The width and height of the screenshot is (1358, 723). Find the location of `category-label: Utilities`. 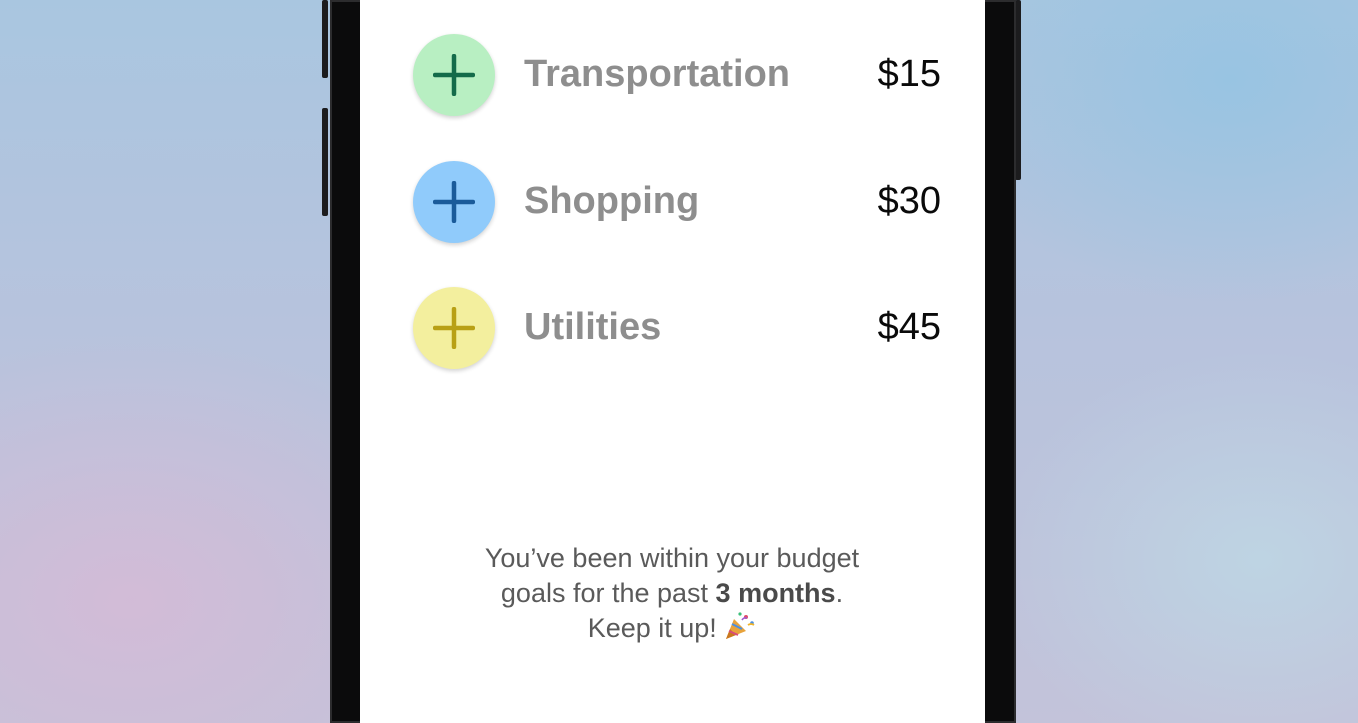

category-label: Utilities is located at coordinates (593, 327).